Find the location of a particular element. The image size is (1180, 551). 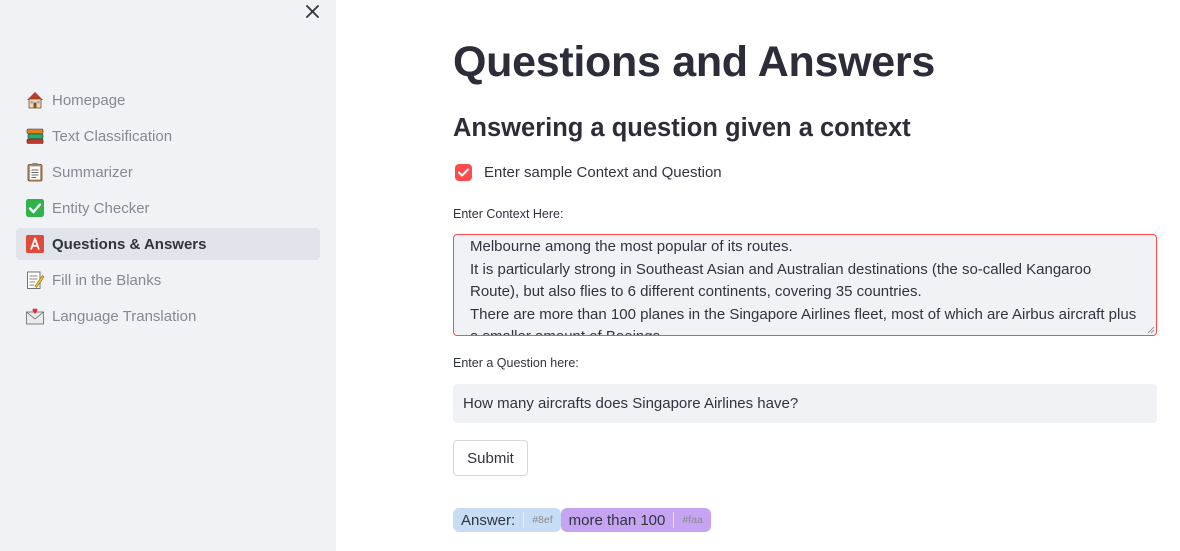

sidebar-item-label: Questions & Answers is located at coordinates (129, 244).